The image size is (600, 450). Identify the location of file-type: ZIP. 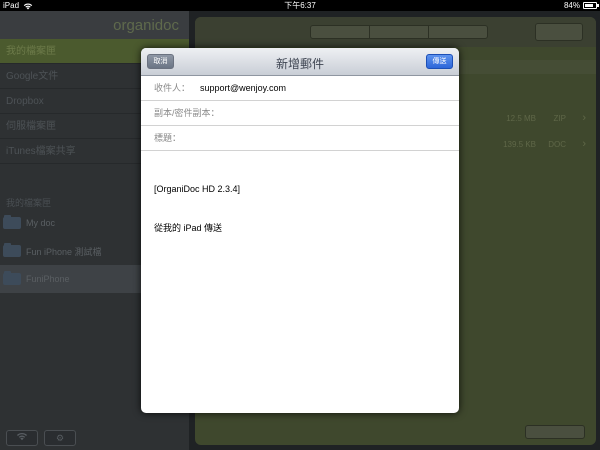
(559, 118).